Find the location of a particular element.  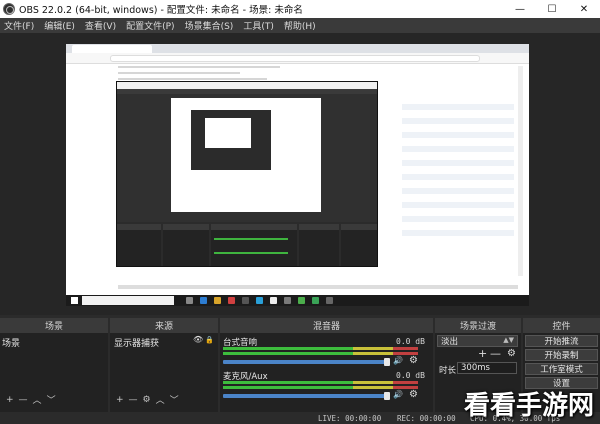

captured-page-sidebar is located at coordinates (458, 174).